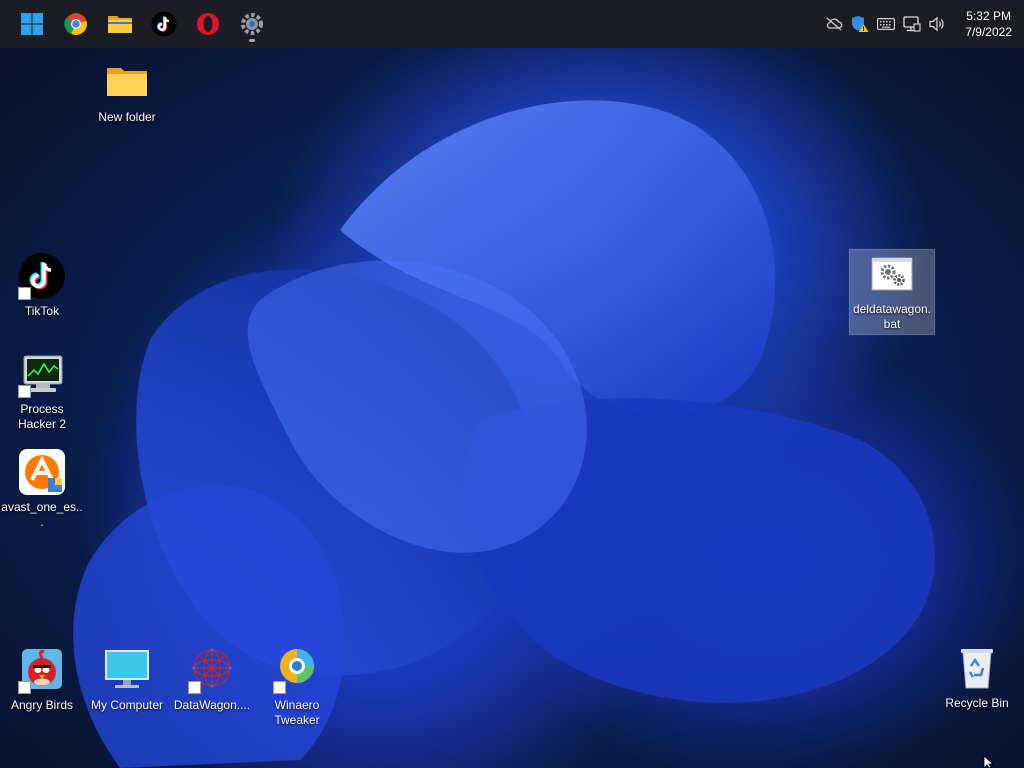 The image size is (1024, 768). What do you see at coordinates (297, 712) in the screenshot?
I see `desktop-icon-label: Winaero Tweaker` at bounding box center [297, 712].